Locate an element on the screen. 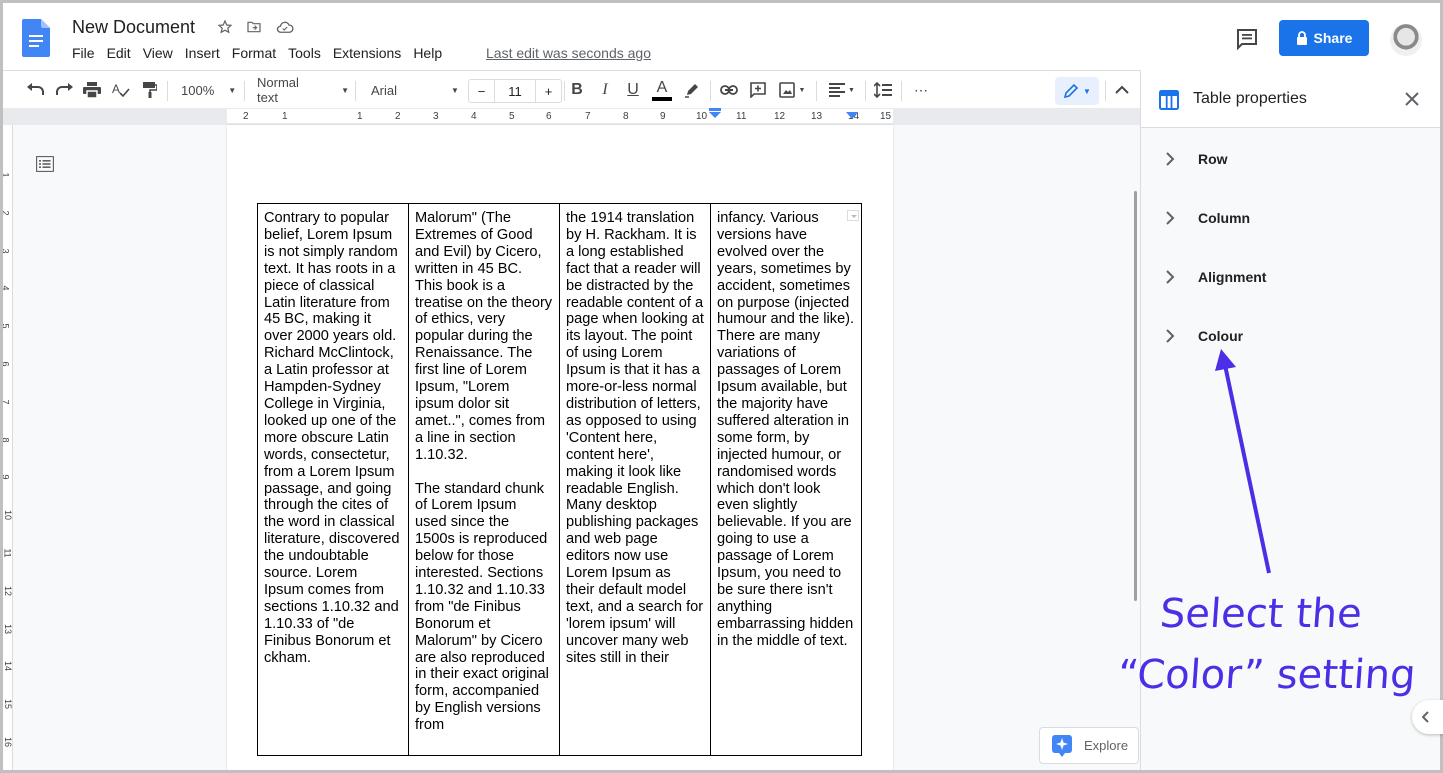 The height and width of the screenshot is (773, 1443). font-size-input: 11 is located at coordinates (515, 91).